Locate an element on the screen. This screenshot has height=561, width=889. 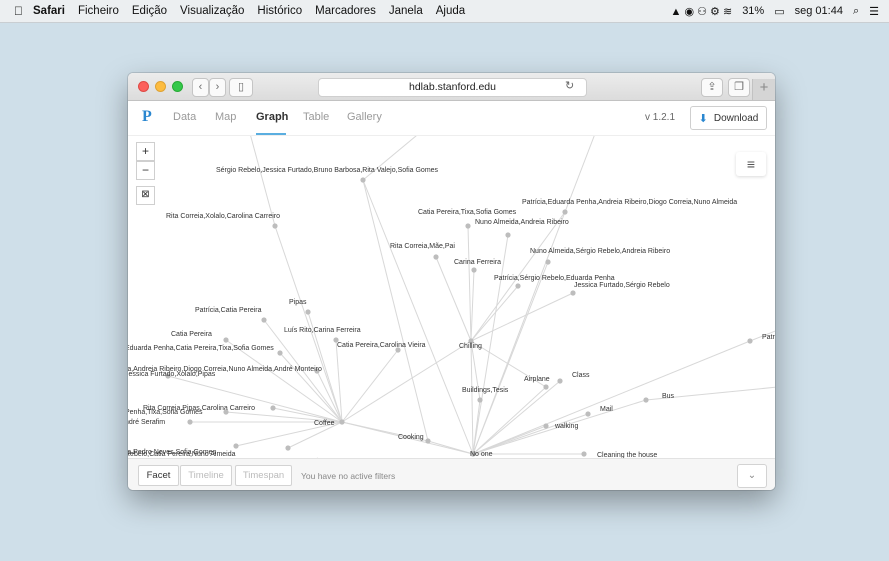
timeline-button: Timeline is located at coordinates (206, 475).